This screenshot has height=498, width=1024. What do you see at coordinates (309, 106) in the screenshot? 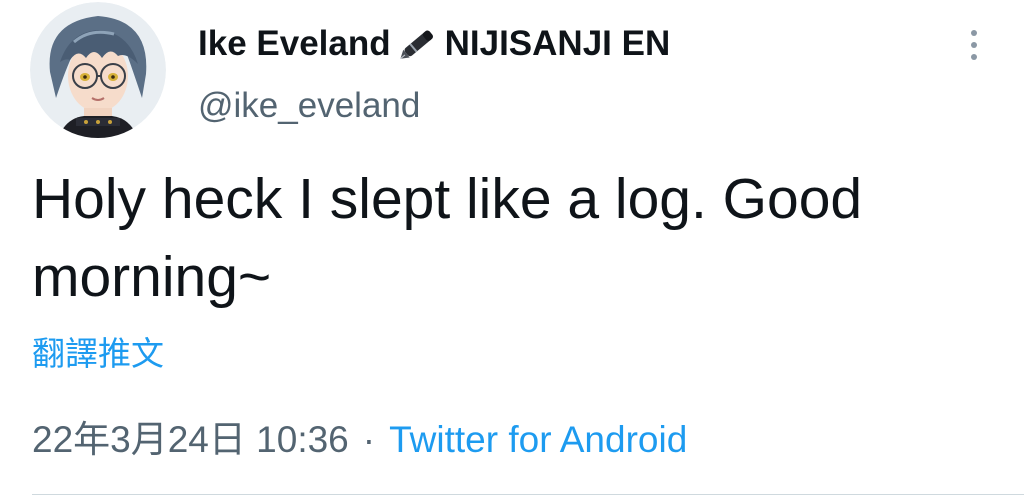
I see `user-handle: @ike_eveland` at bounding box center [309, 106].